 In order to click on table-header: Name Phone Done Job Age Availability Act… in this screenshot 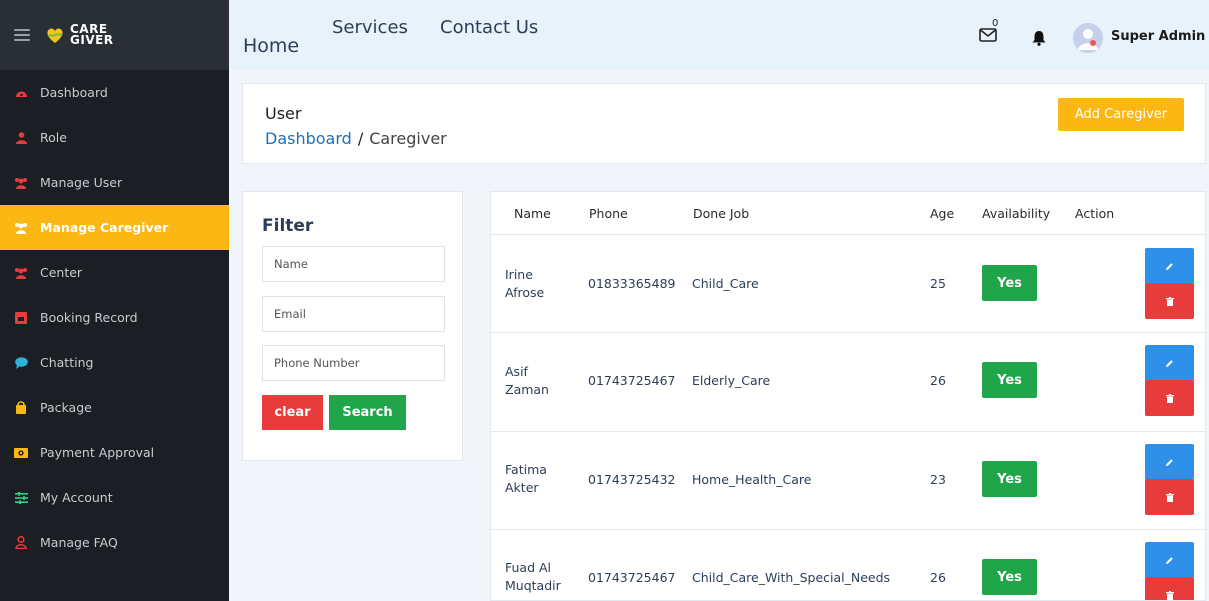, I will do `click(848, 213)`.